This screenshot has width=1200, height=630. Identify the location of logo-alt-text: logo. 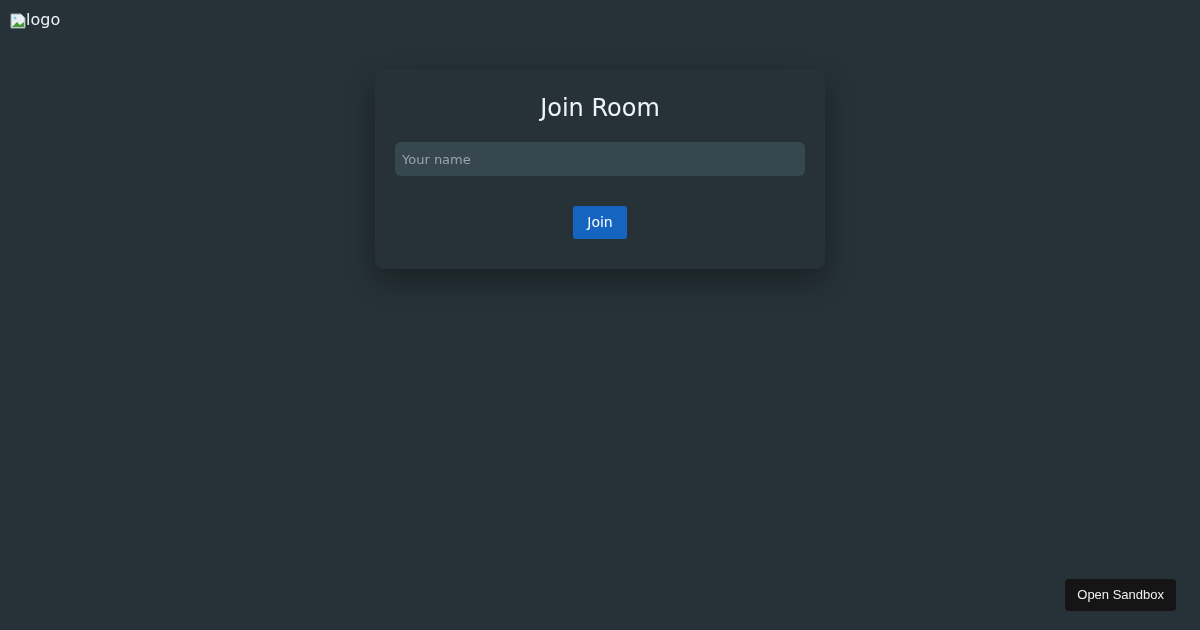
(43, 20).